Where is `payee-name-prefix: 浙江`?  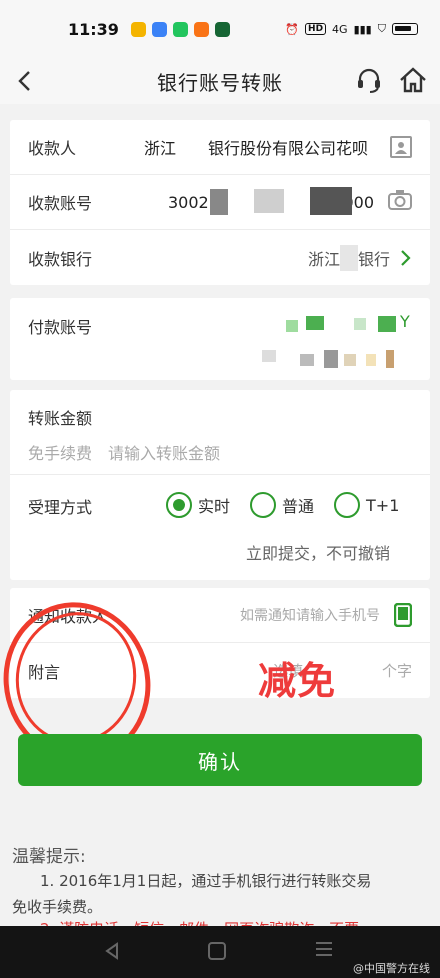 payee-name-prefix: 浙江 is located at coordinates (160, 148).